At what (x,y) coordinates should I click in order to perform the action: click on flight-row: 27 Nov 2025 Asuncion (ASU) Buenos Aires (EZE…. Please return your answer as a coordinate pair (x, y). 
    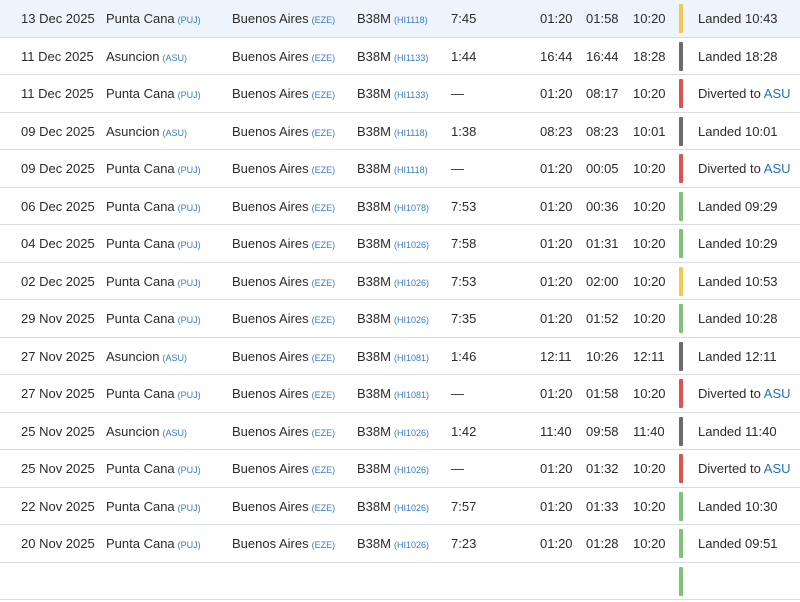
    Looking at the image, I should click on (400, 356).